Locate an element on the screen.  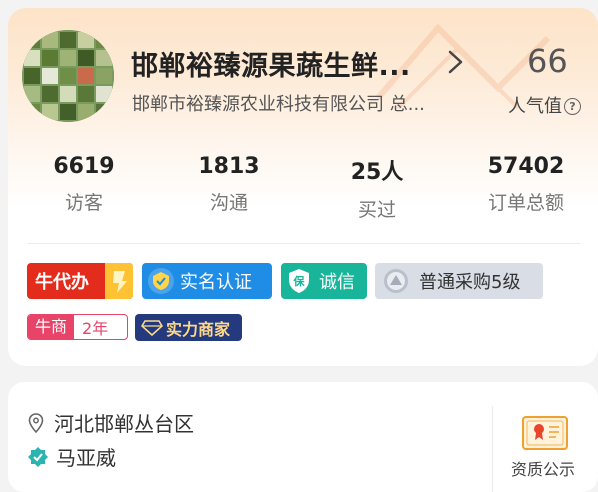
badge-shili-label: 实力商家 is located at coordinates (198, 329).